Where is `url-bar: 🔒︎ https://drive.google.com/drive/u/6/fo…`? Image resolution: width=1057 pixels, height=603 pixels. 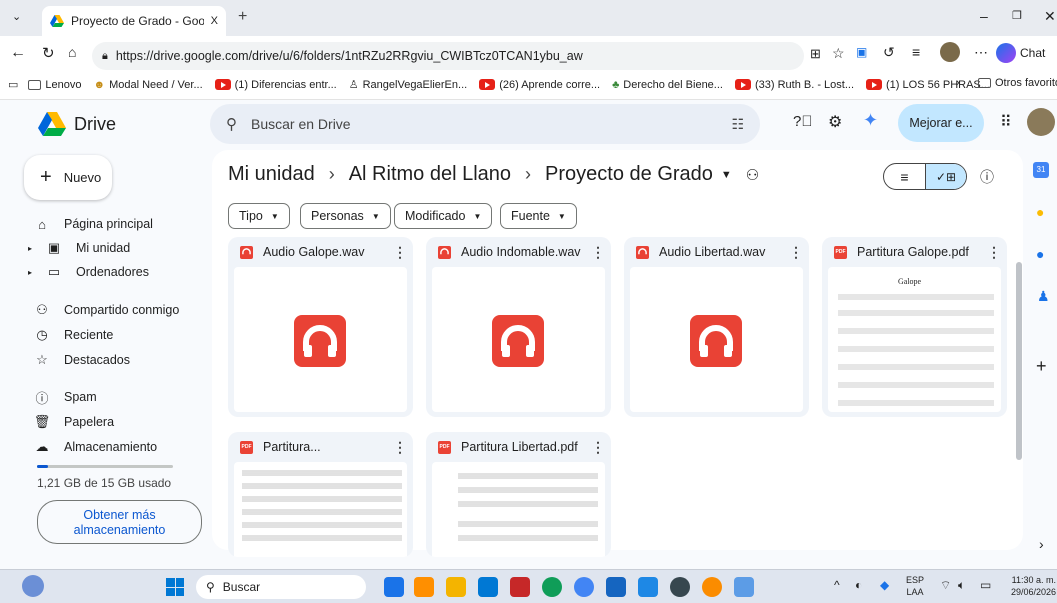 url-bar: 🔒︎ https://drive.google.com/drive/u/6/fo… is located at coordinates (448, 56).